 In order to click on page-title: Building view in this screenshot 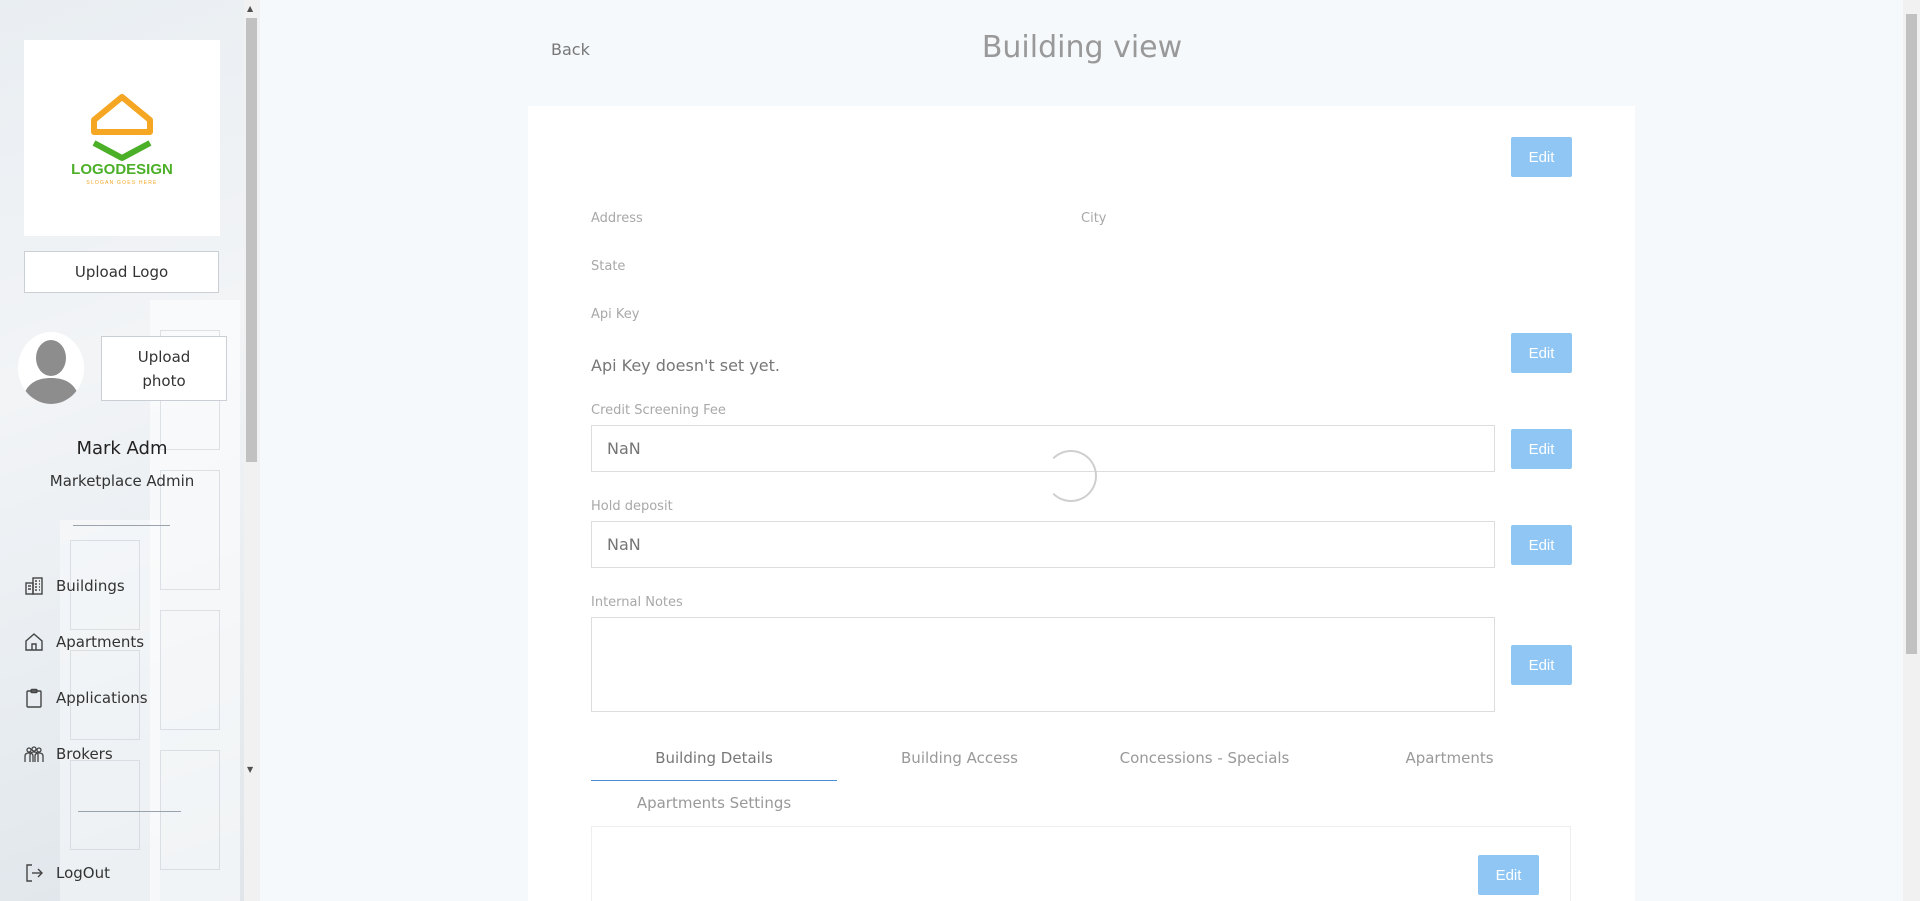, I will do `click(1082, 47)`.